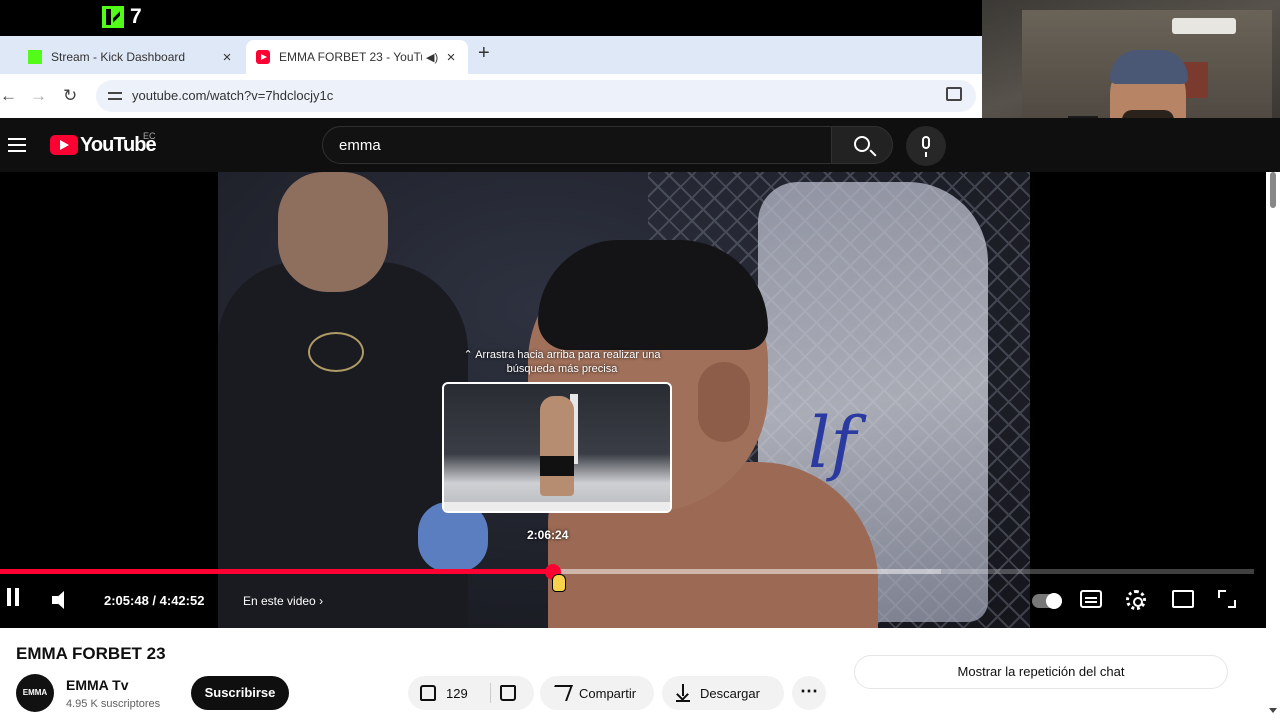  Describe the element at coordinates (360, 145) in the screenshot. I see `search-query: emma` at that location.